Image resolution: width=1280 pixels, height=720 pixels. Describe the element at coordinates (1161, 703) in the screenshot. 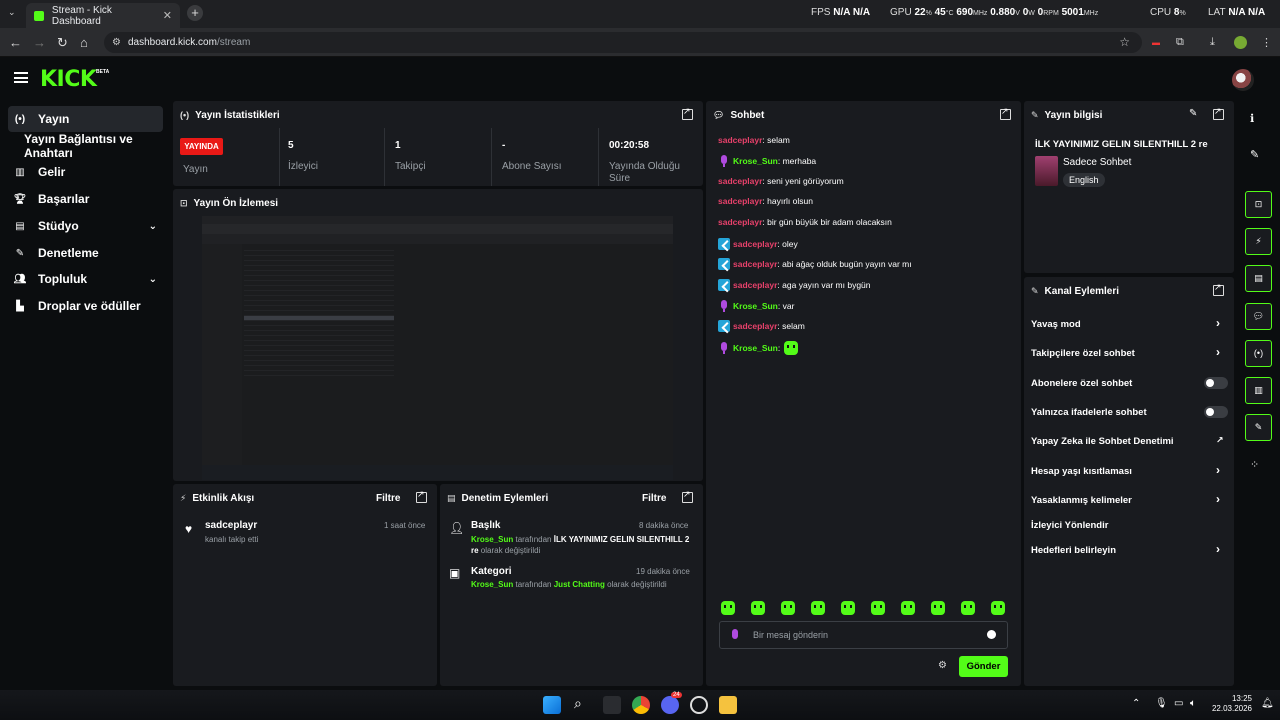

I see `microphone-tray-icon: 🎙︎` at that location.